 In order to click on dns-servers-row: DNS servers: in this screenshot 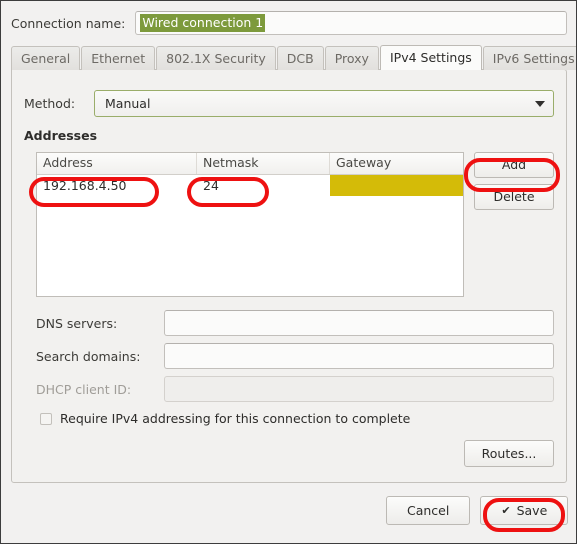, I will do `click(295, 323)`.